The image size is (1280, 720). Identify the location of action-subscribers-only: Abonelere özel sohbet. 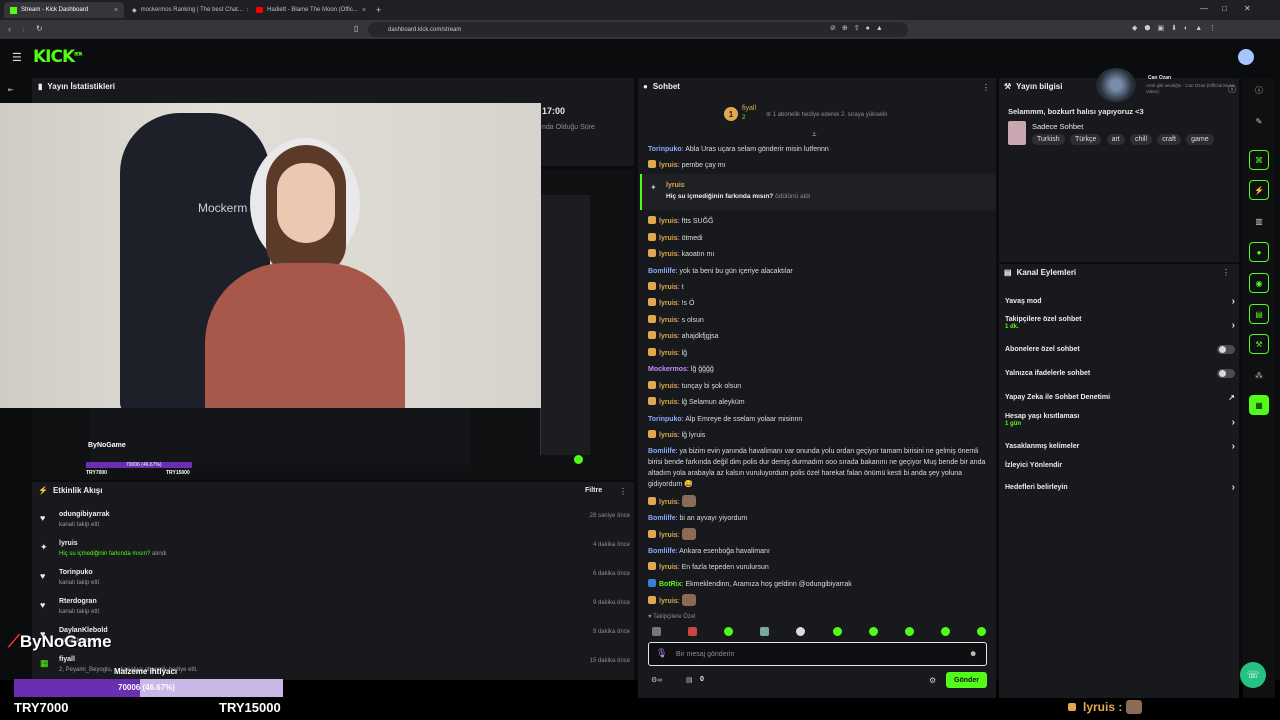
(1120, 349).